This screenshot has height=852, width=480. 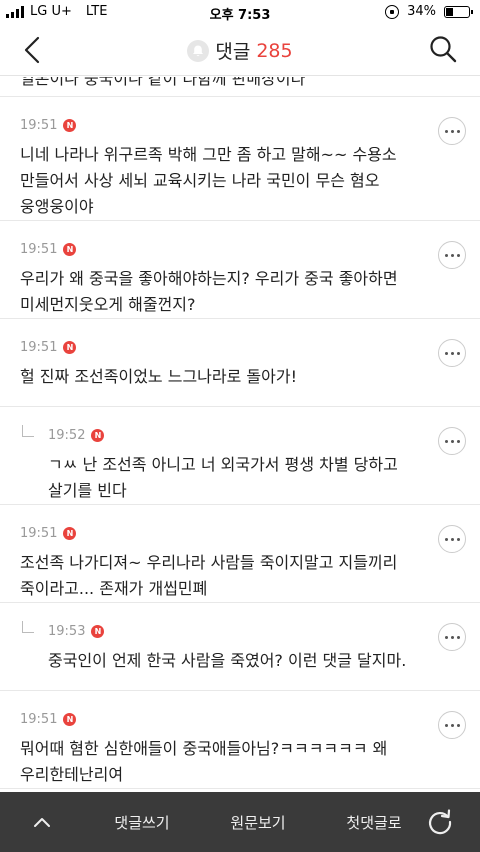 What do you see at coordinates (223, 477) in the screenshot?
I see `comment-text: ㄱㅆ 난 조선족 아니고 너 외국가서 평생 차별 당하고 살기를 빈다` at bounding box center [223, 477].